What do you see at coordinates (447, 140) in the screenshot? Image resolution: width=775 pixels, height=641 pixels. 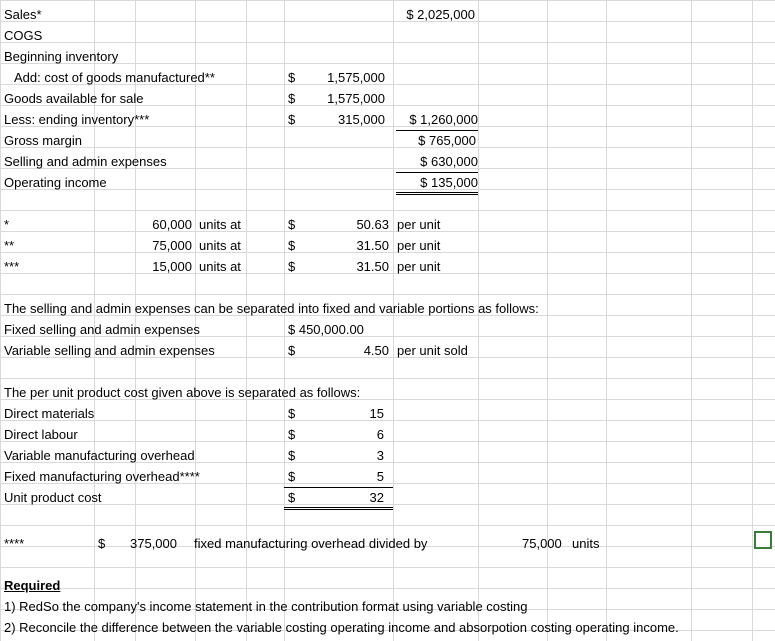 I see `gross-margin-total: $ 765,000` at bounding box center [447, 140].